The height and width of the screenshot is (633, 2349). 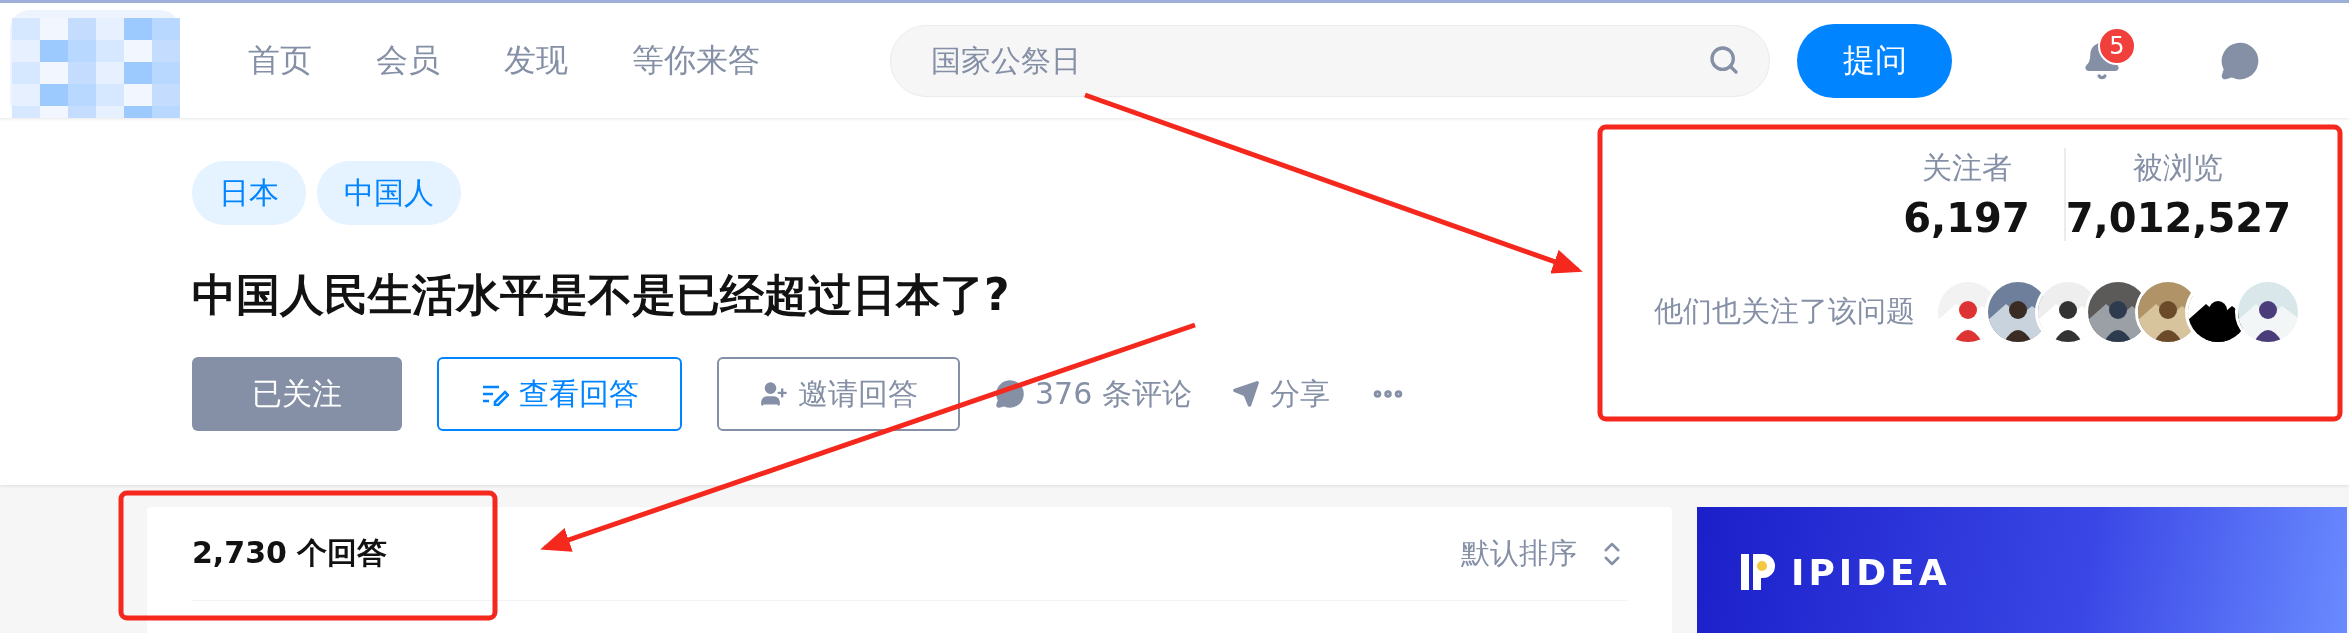 I want to click on add-user-icon, so click(x=773, y=394).